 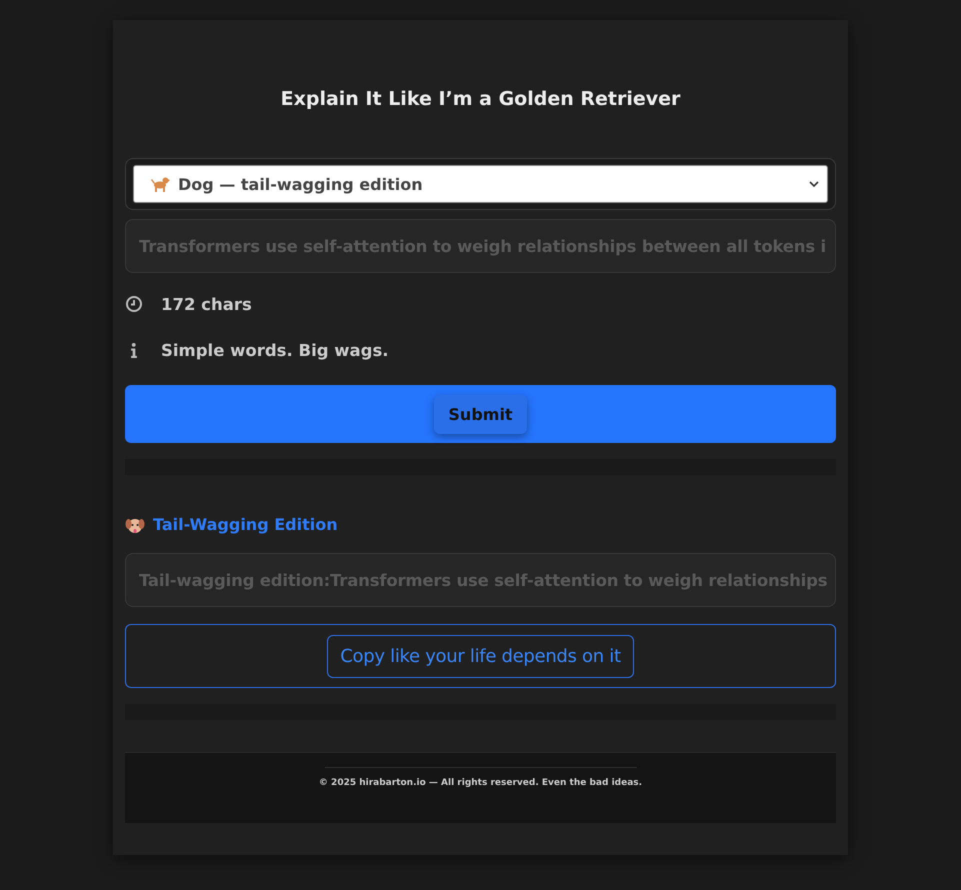 I want to click on mode-select: Dog — tail-wagging edition, so click(x=480, y=184).